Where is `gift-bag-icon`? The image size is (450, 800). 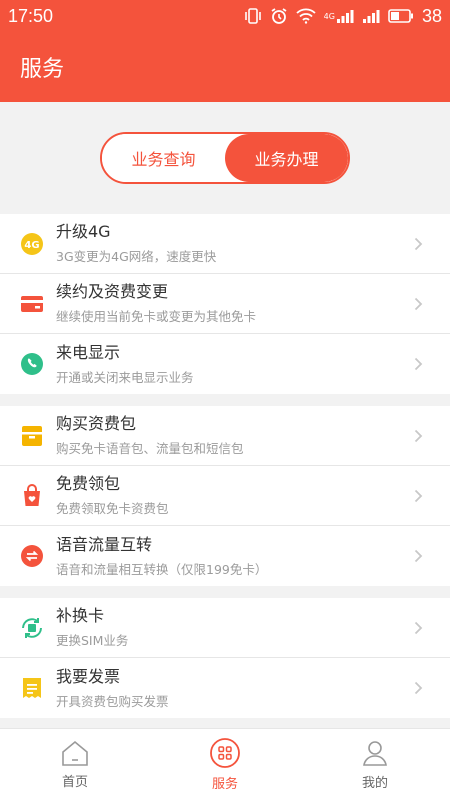 gift-bag-icon is located at coordinates (32, 496).